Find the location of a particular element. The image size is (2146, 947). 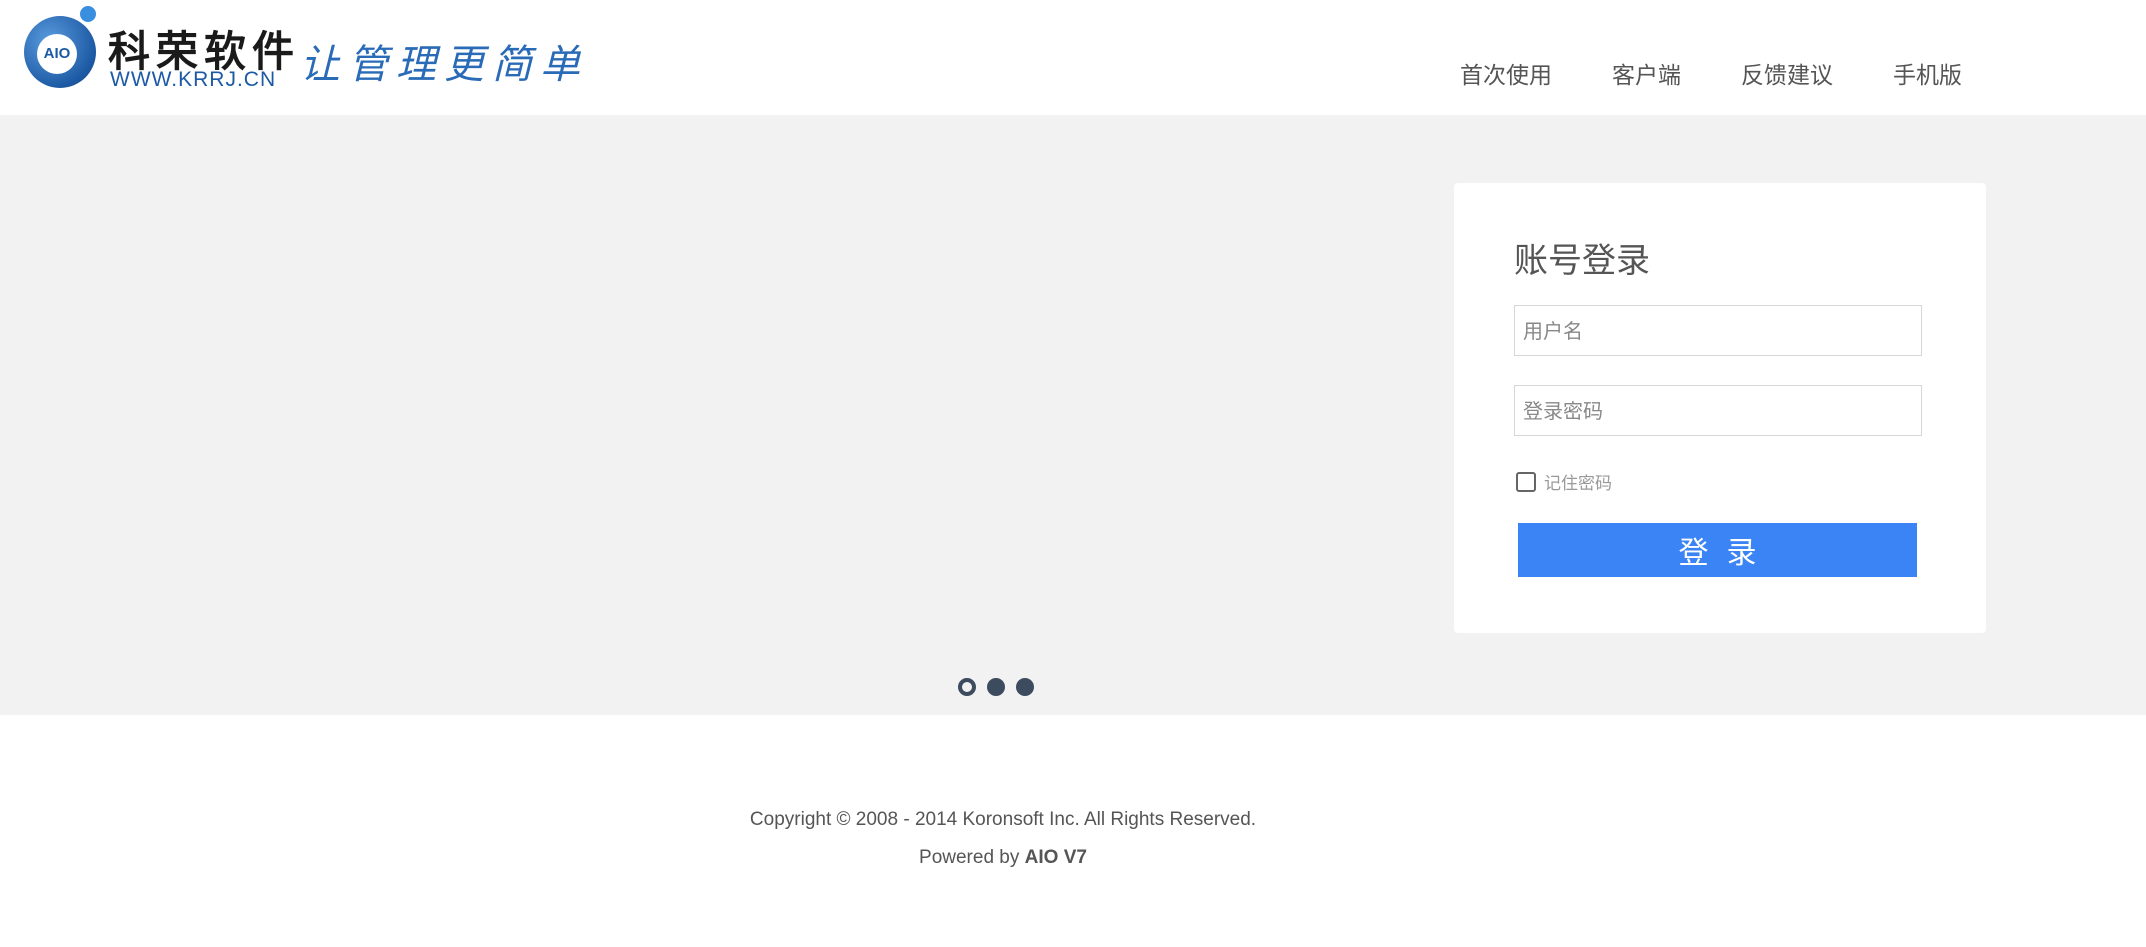

carousel-dots is located at coordinates (1001, 687).